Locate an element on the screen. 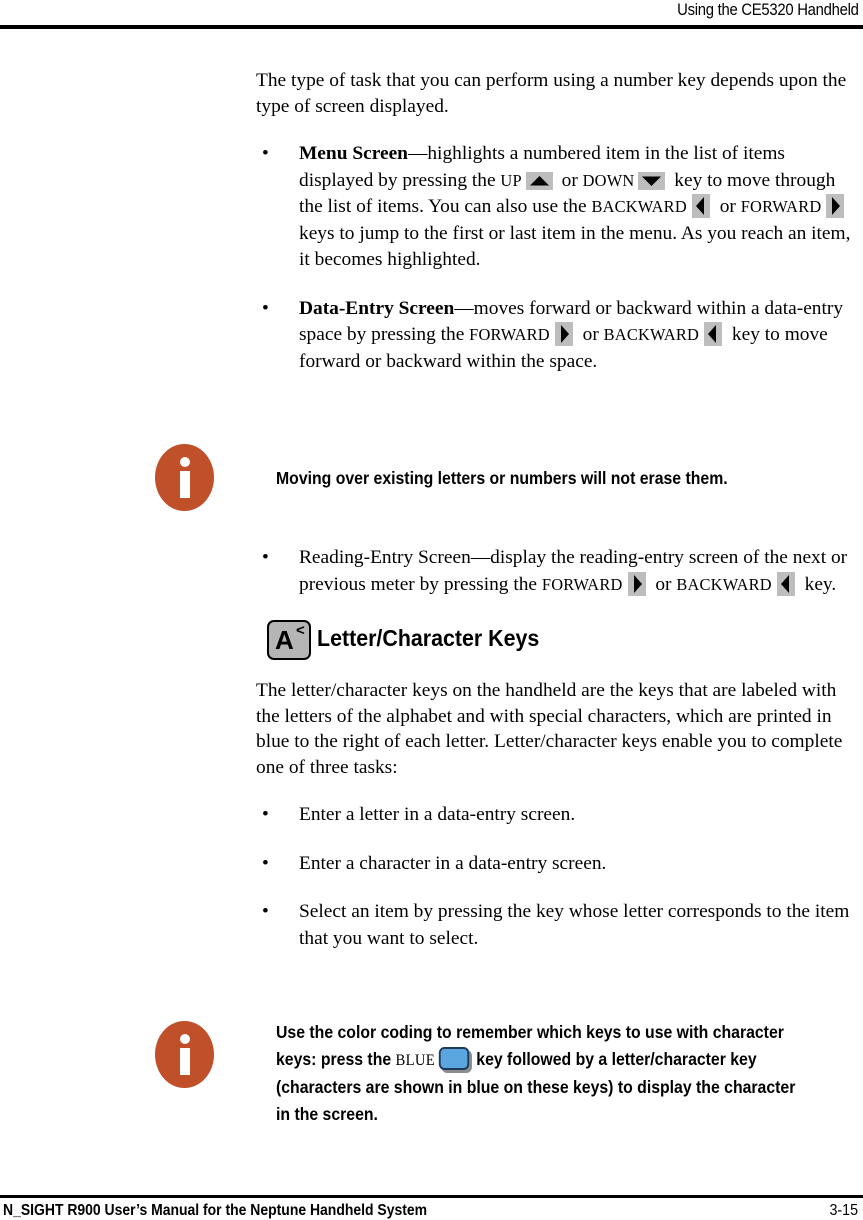 This screenshot has width=863, height=1220. blue-key-icon is located at coordinates (454, 1058).